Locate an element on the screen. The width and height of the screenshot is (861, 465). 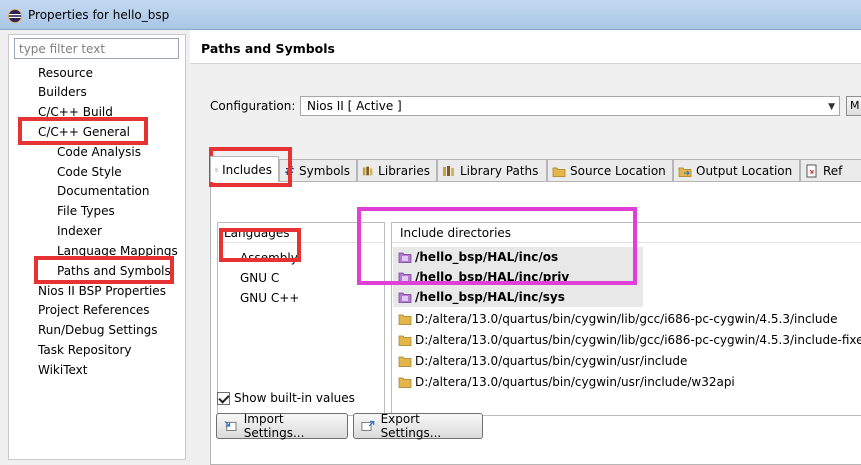
import-icon is located at coordinates (230, 425).